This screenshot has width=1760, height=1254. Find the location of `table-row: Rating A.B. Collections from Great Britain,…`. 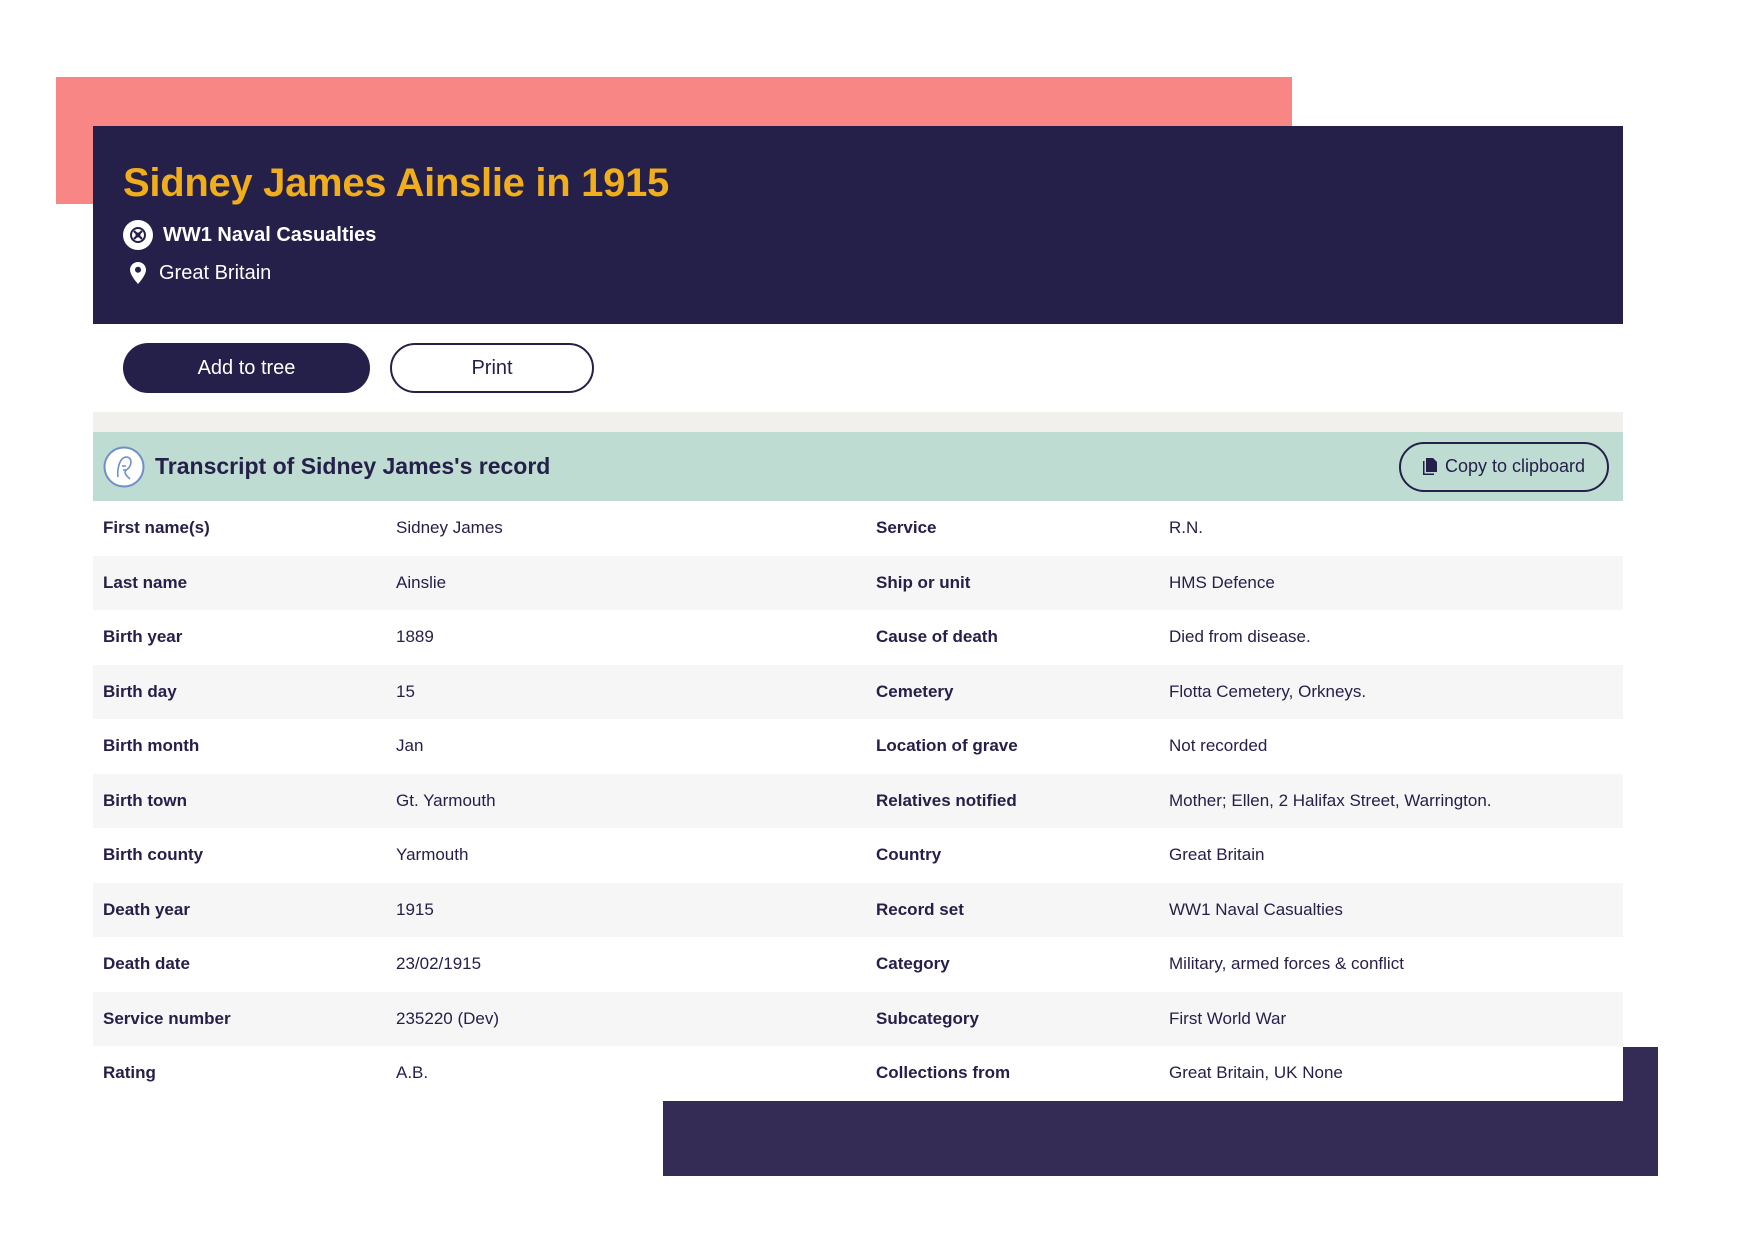

table-row: Rating A.B. Collections from Great Britain,… is located at coordinates (858, 1073).